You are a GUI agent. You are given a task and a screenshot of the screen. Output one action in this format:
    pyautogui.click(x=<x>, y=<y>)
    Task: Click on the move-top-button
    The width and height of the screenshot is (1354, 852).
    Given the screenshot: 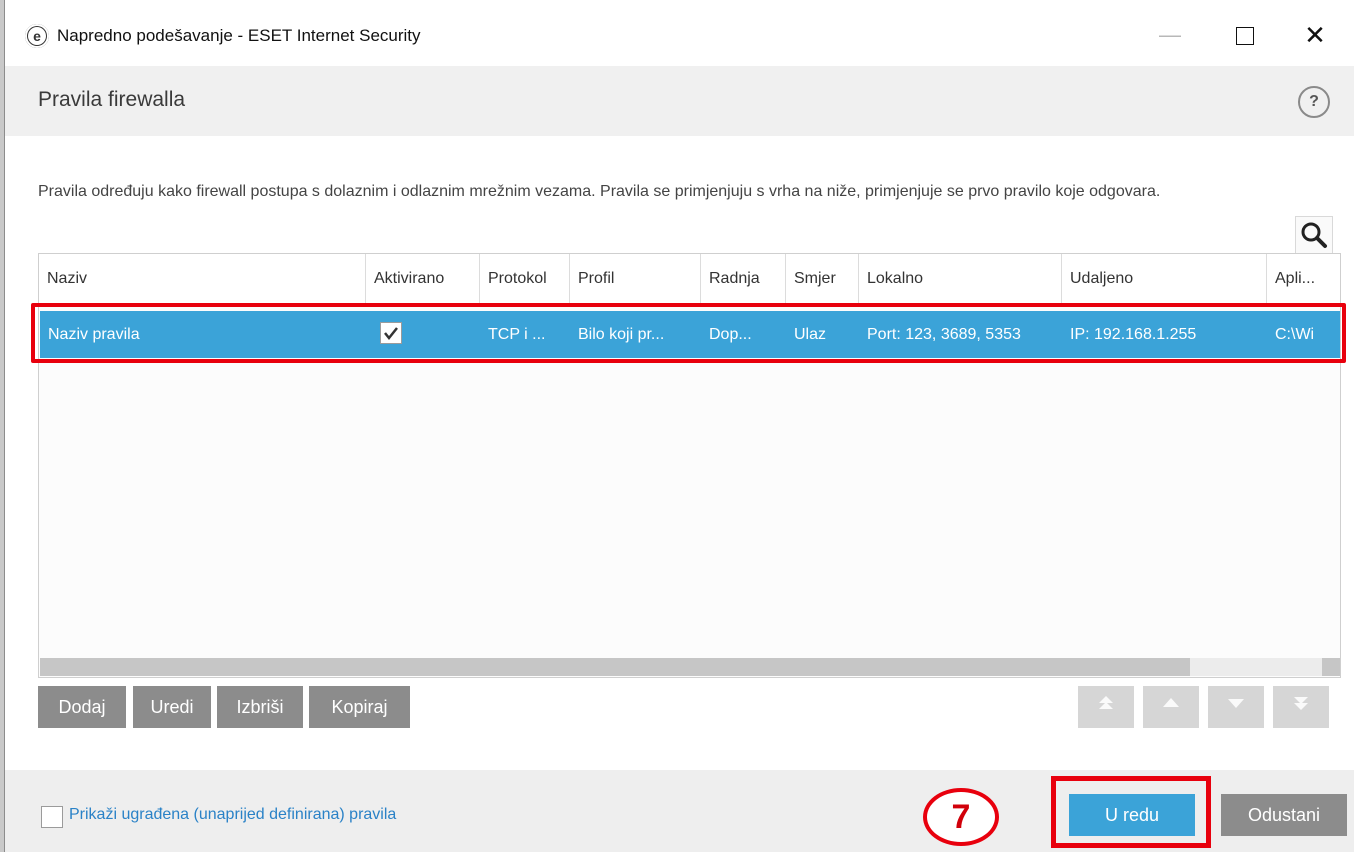 What is the action you would take?
    pyautogui.click(x=1106, y=707)
    